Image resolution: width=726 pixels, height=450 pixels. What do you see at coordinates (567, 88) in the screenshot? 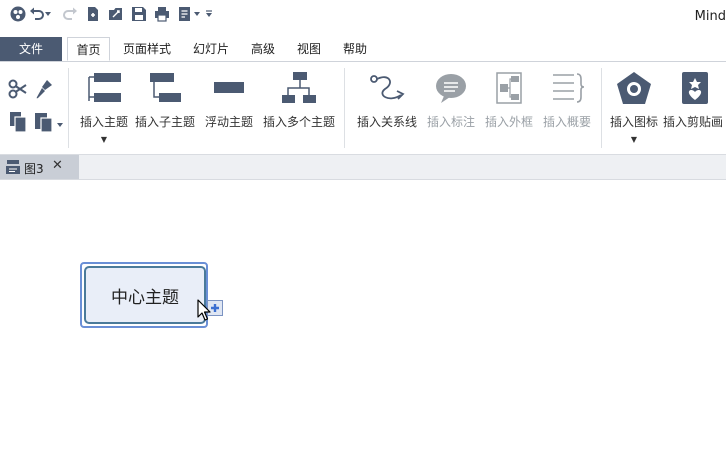
I see `summary-icon` at bounding box center [567, 88].